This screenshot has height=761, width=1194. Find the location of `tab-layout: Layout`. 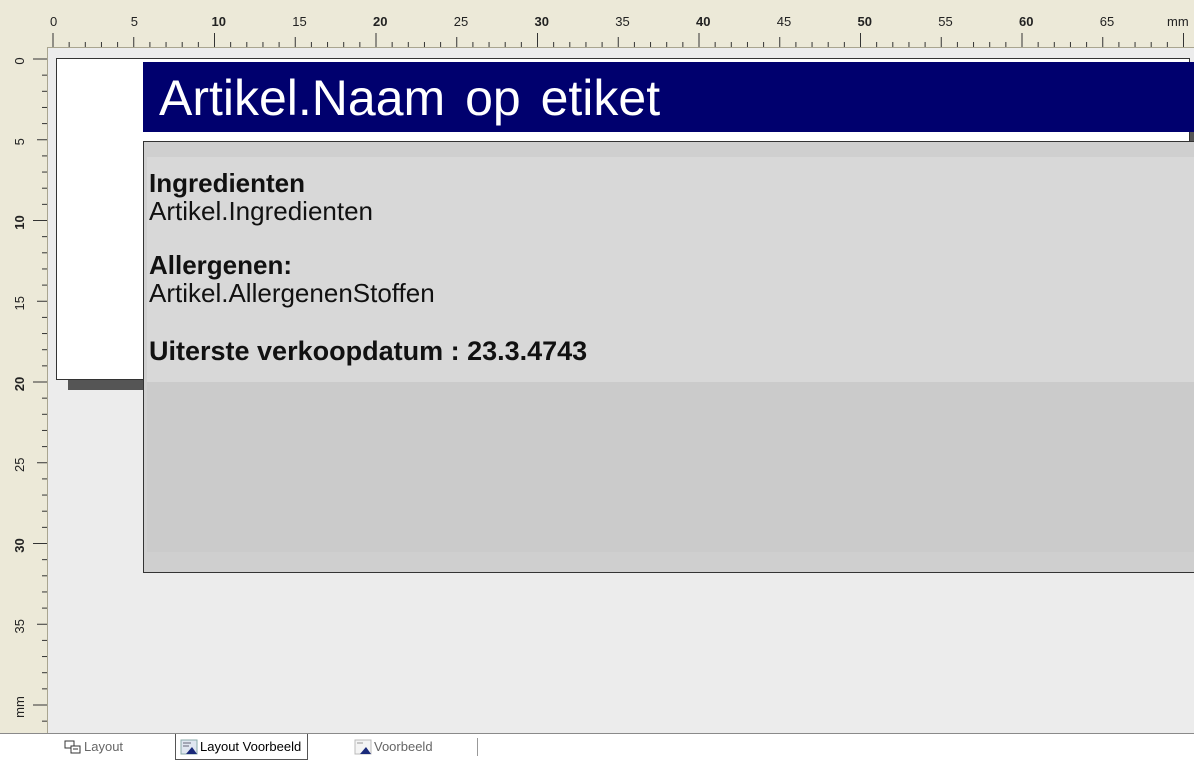

tab-layout: Layout is located at coordinates (93, 746).